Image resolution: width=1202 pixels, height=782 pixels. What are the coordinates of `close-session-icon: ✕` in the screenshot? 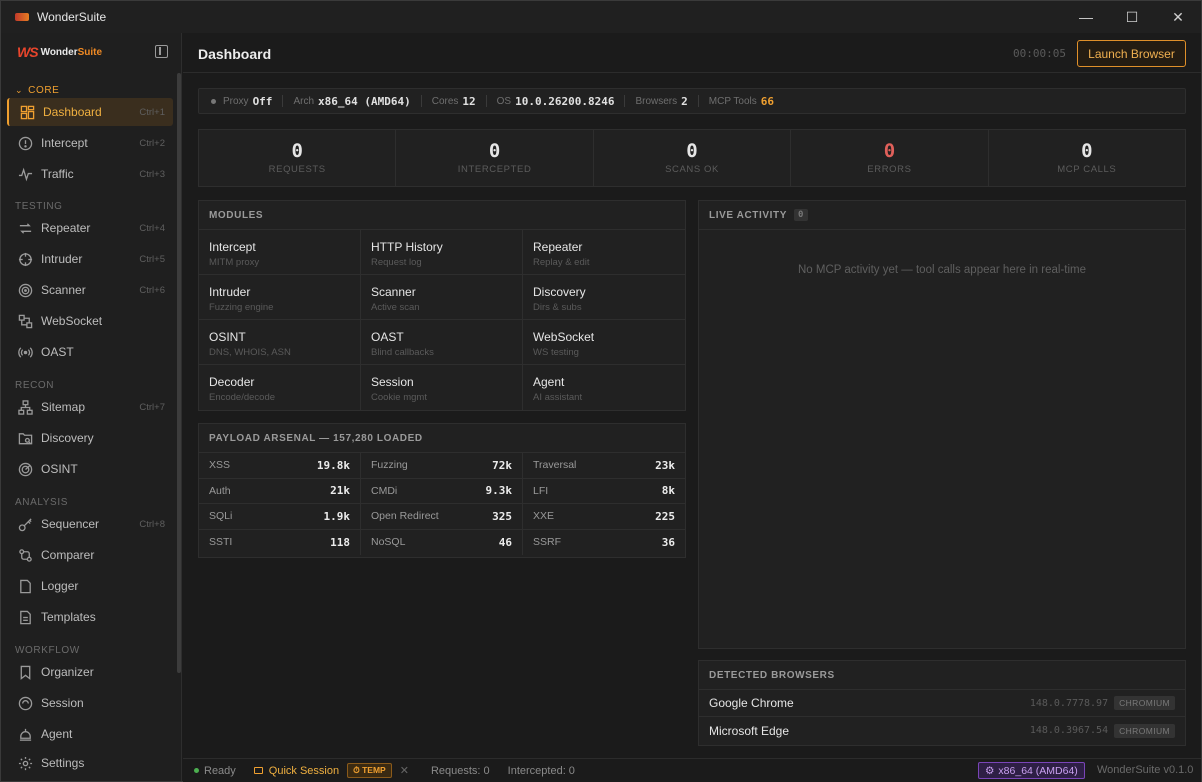 It's located at (404, 770).